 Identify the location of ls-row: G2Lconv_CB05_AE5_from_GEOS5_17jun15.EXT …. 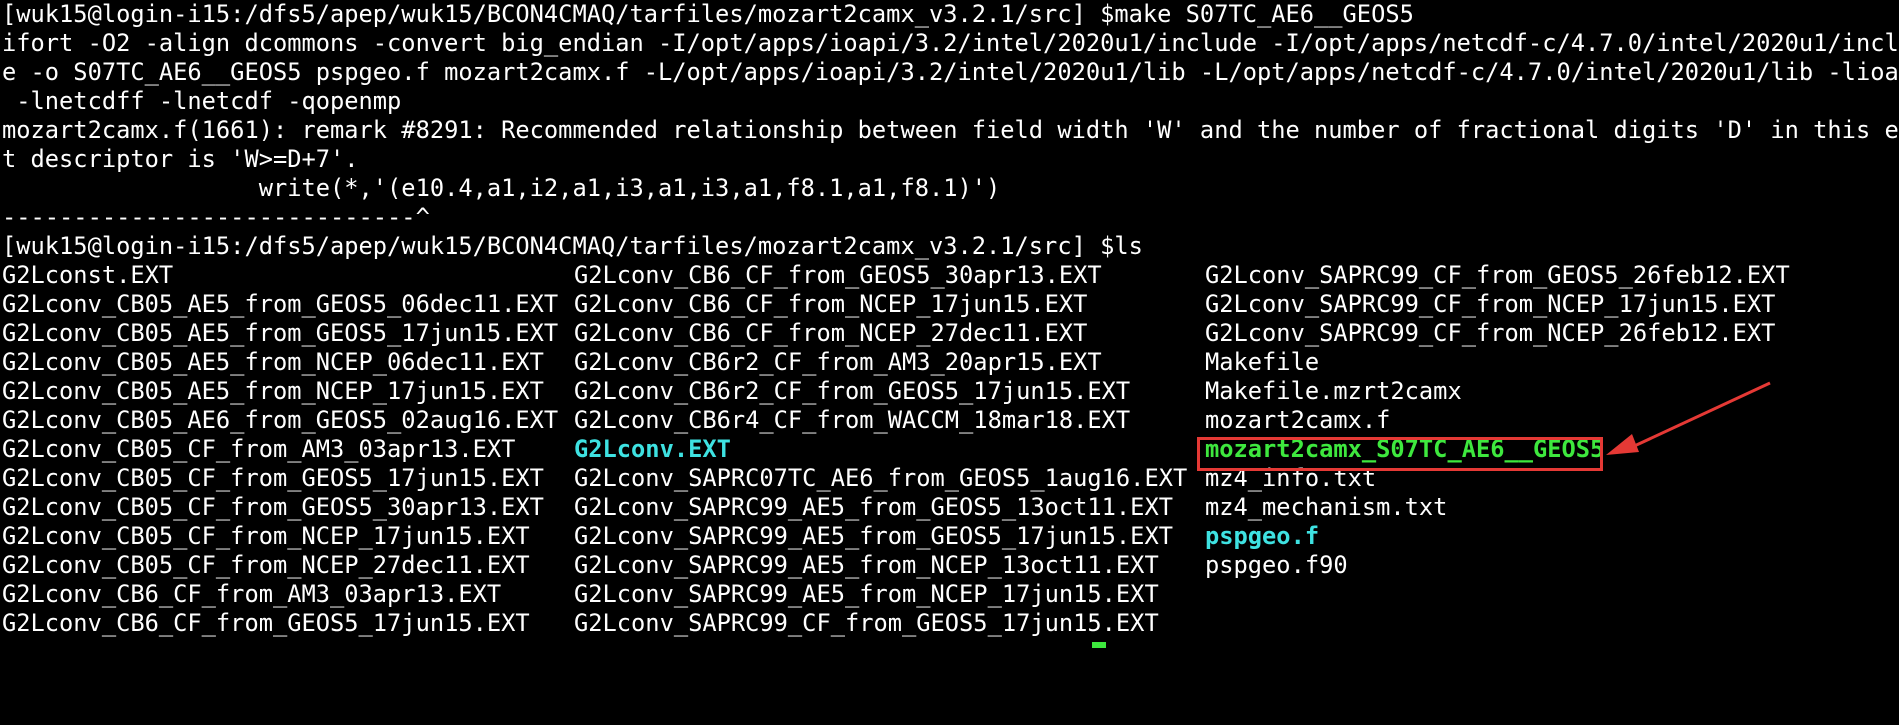
(950, 333).